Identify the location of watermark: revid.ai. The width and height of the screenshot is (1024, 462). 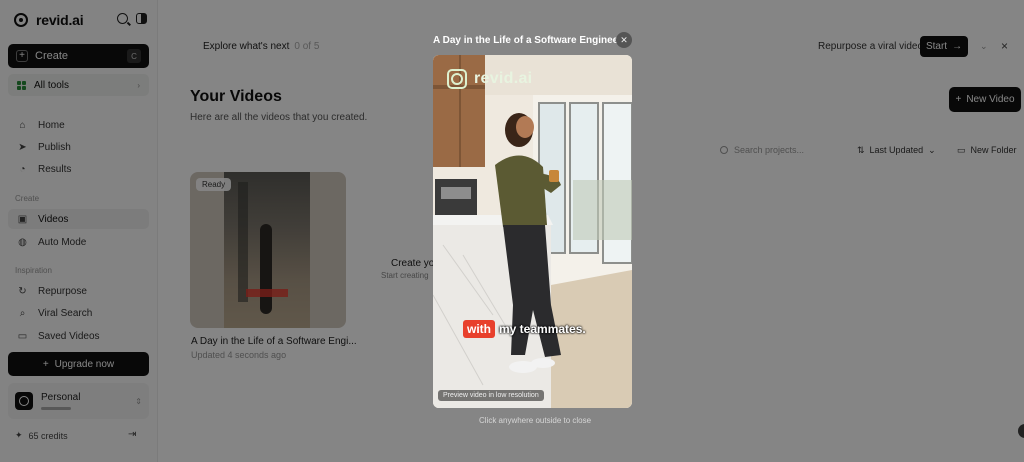
(489, 79).